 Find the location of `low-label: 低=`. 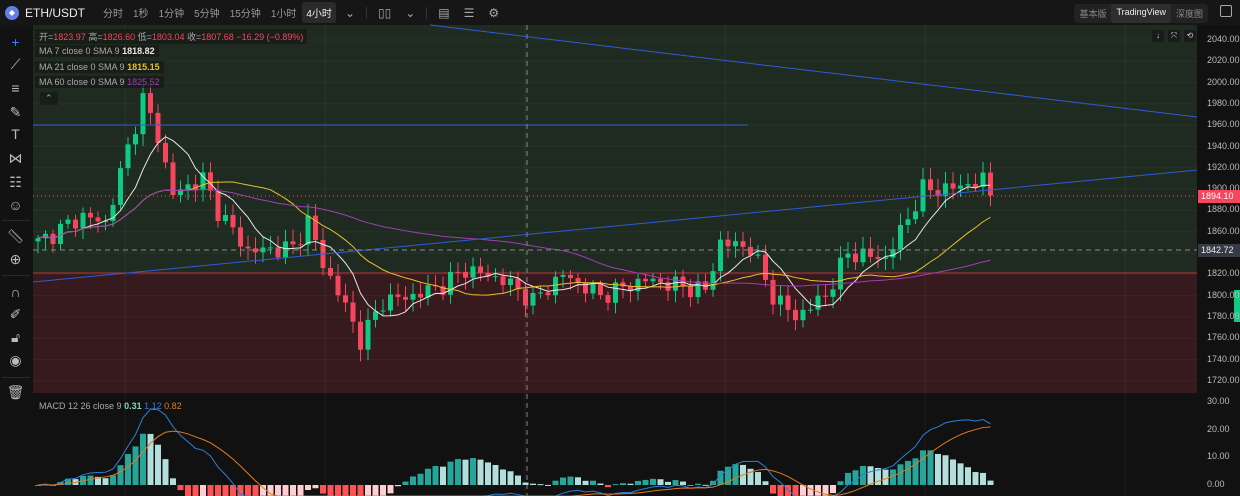

low-label: 低= is located at coordinates (144, 37).